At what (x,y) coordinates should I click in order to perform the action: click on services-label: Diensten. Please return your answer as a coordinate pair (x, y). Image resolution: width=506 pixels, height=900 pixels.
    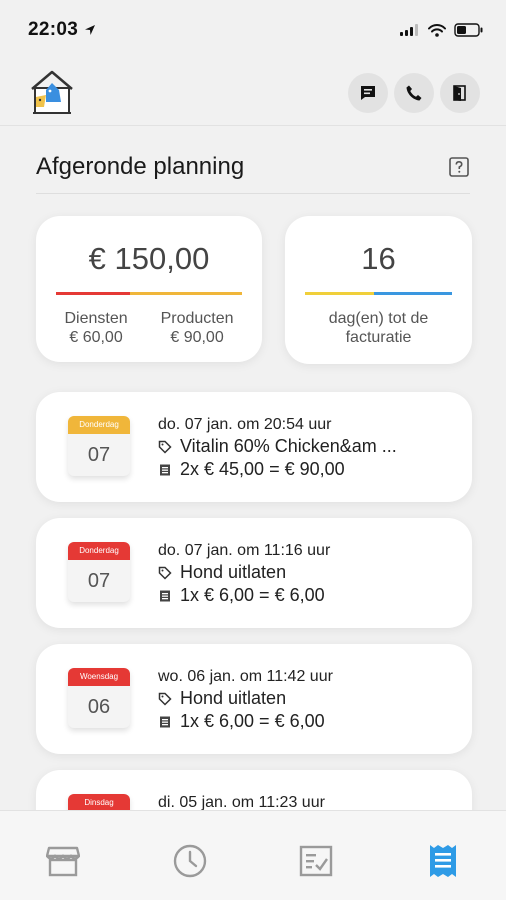
    Looking at the image, I should click on (96, 318).